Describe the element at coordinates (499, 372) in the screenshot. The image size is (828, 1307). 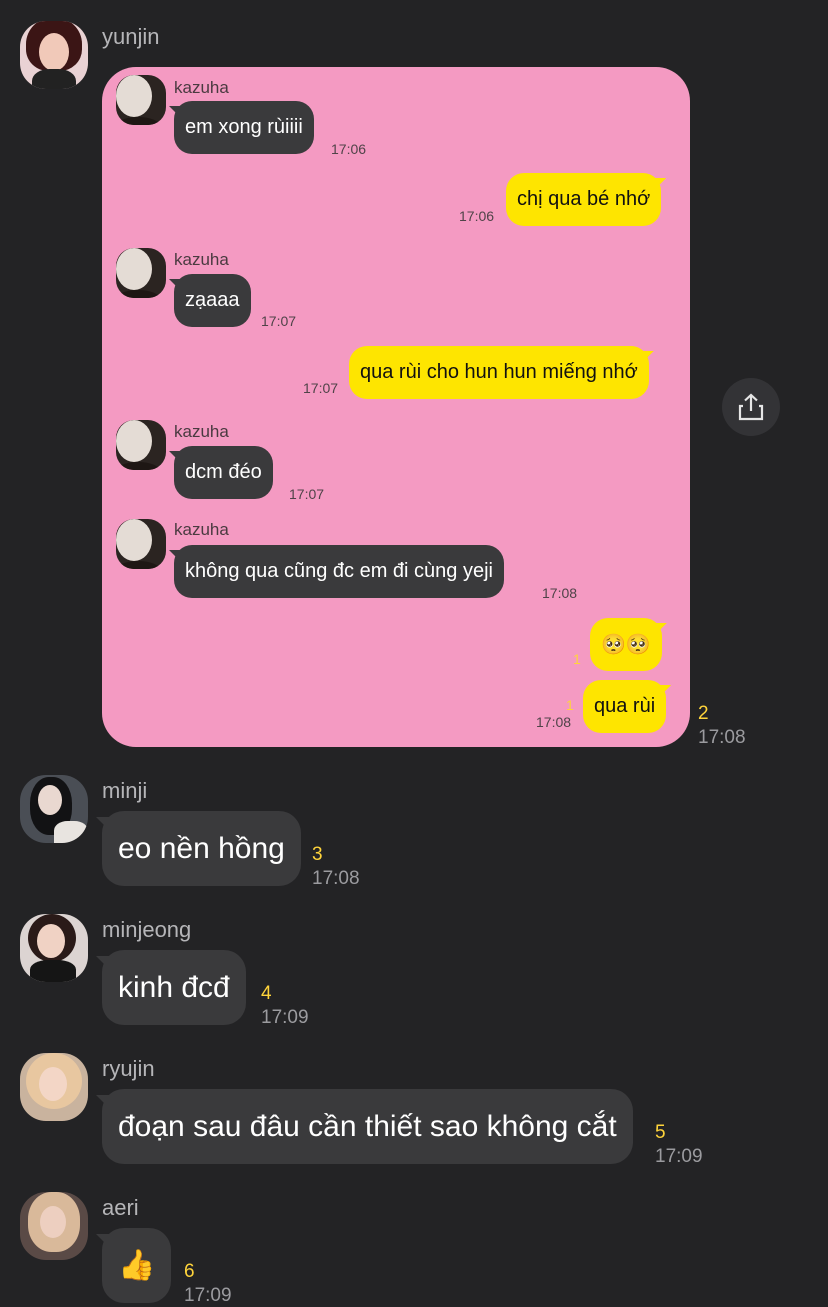
I see `message-bubble: qua rùi cho hun hun miếng nhớ` at that location.